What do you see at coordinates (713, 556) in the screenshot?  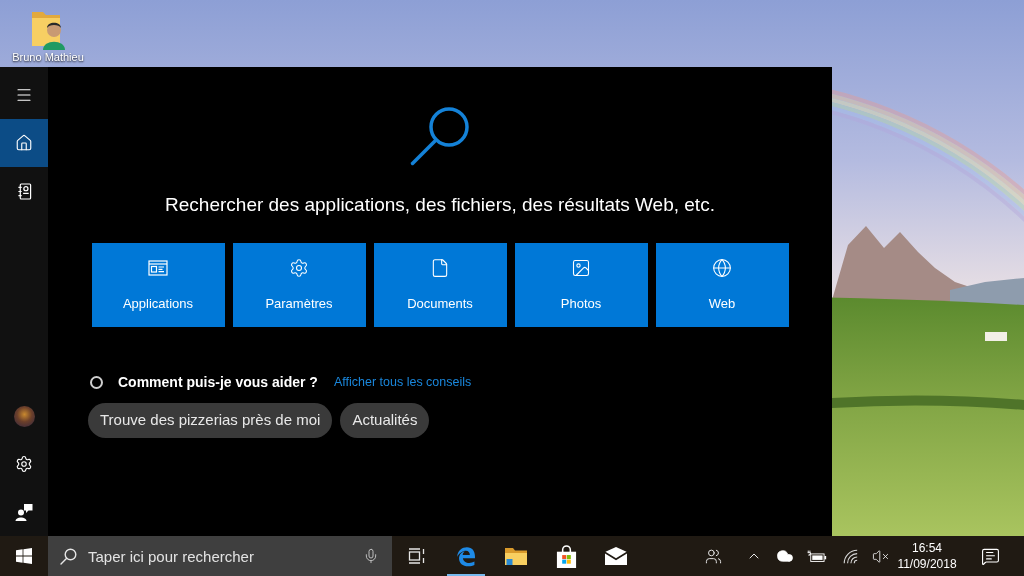 I see `people-icon` at bounding box center [713, 556].